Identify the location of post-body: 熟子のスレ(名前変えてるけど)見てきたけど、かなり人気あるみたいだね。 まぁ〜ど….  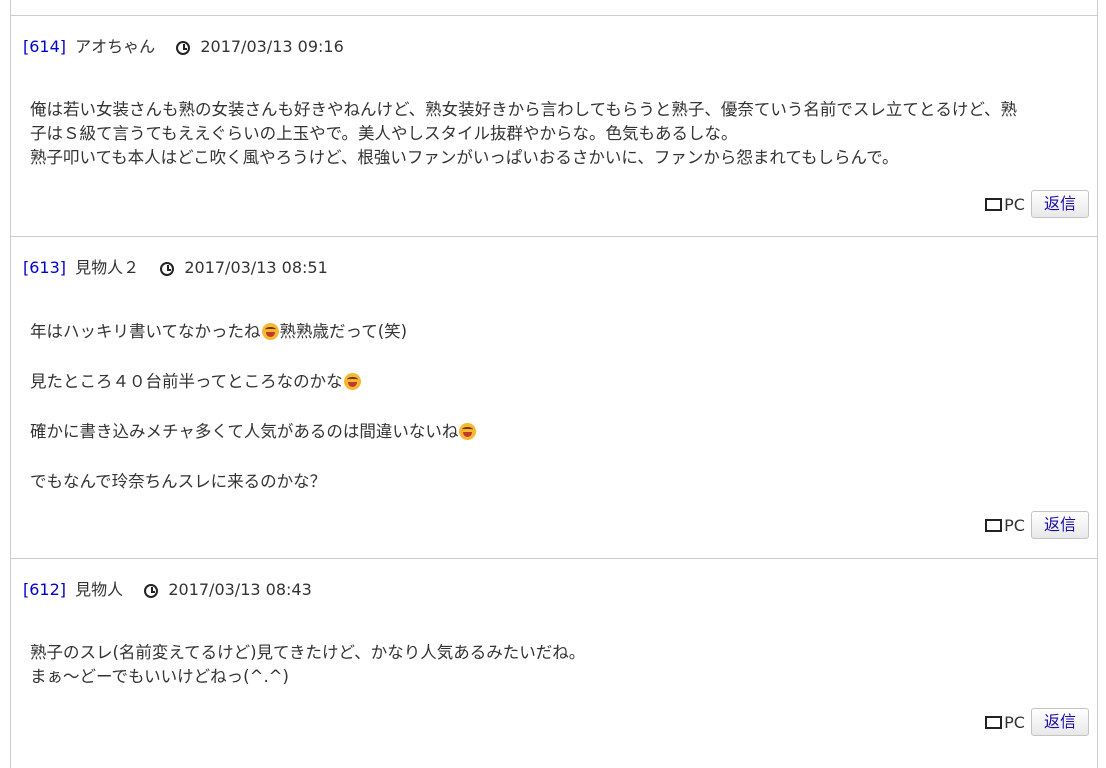
(558, 665).